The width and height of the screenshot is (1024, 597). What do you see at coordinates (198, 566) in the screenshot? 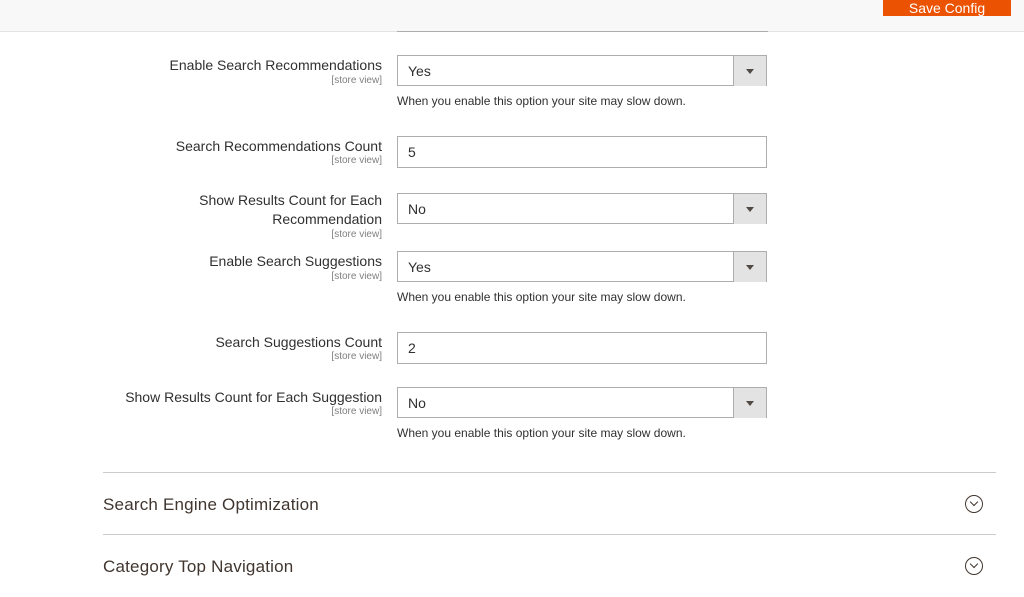
I see `section-title: Category Top Navigation` at bounding box center [198, 566].